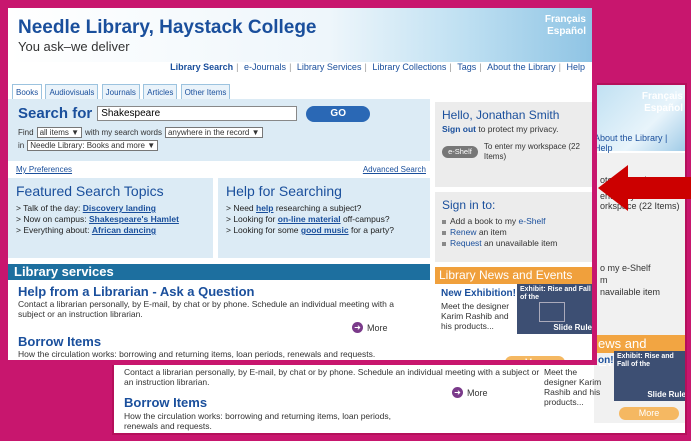 This screenshot has width=691, height=441. Describe the element at coordinates (606, 360) in the screenshot. I see `bg-news-heading: on!` at that location.